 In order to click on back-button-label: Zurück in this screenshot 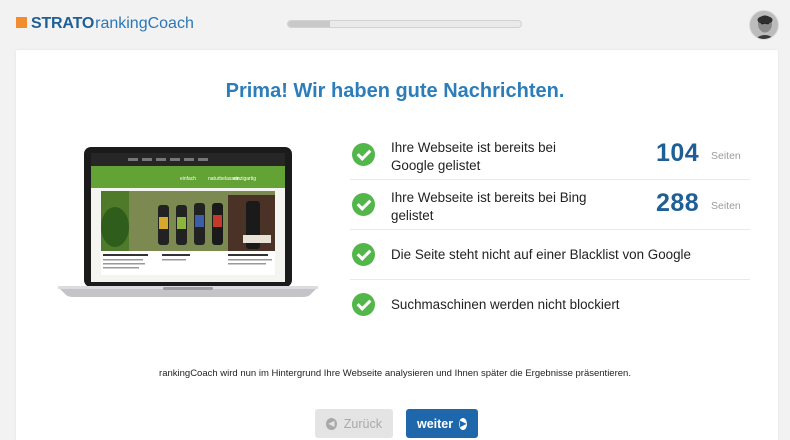, I will do `click(362, 423)`.